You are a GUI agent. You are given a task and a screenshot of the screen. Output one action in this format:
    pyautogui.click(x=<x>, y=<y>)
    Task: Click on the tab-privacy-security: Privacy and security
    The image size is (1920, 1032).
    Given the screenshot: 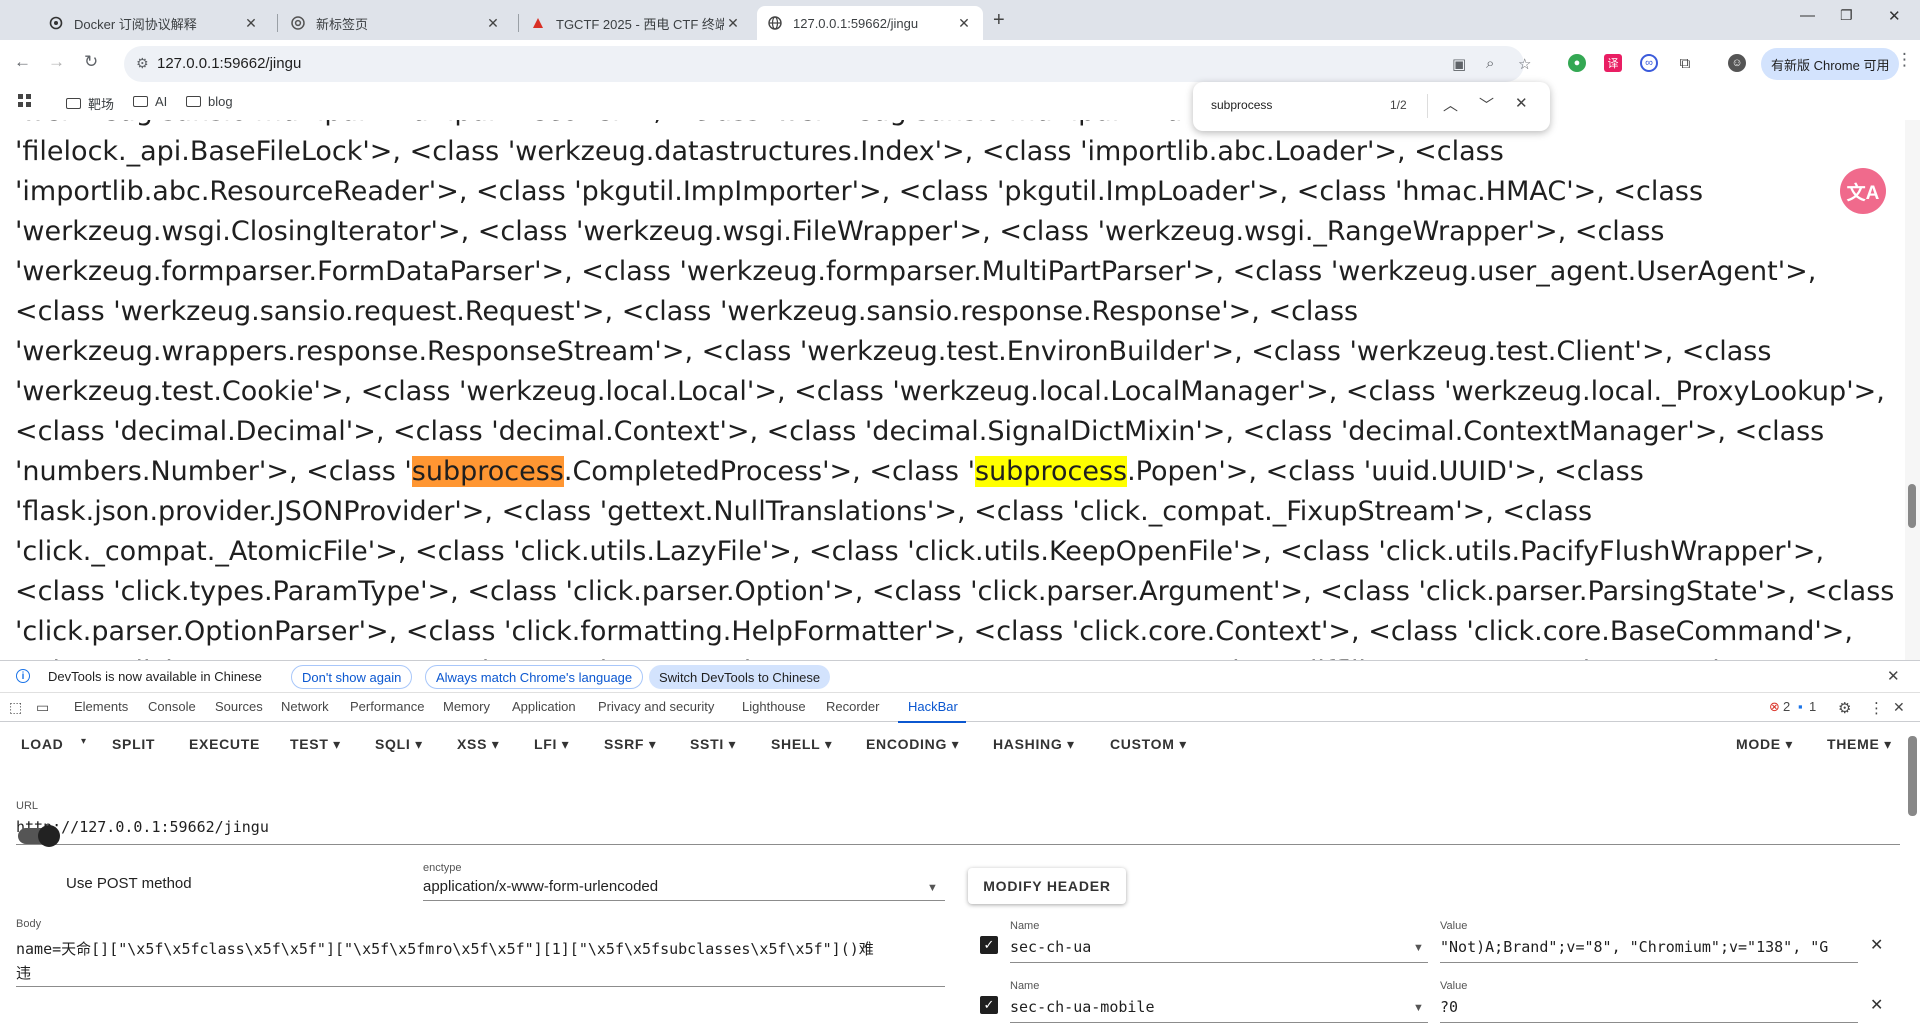 What is the action you would take?
    pyautogui.click(x=656, y=706)
    